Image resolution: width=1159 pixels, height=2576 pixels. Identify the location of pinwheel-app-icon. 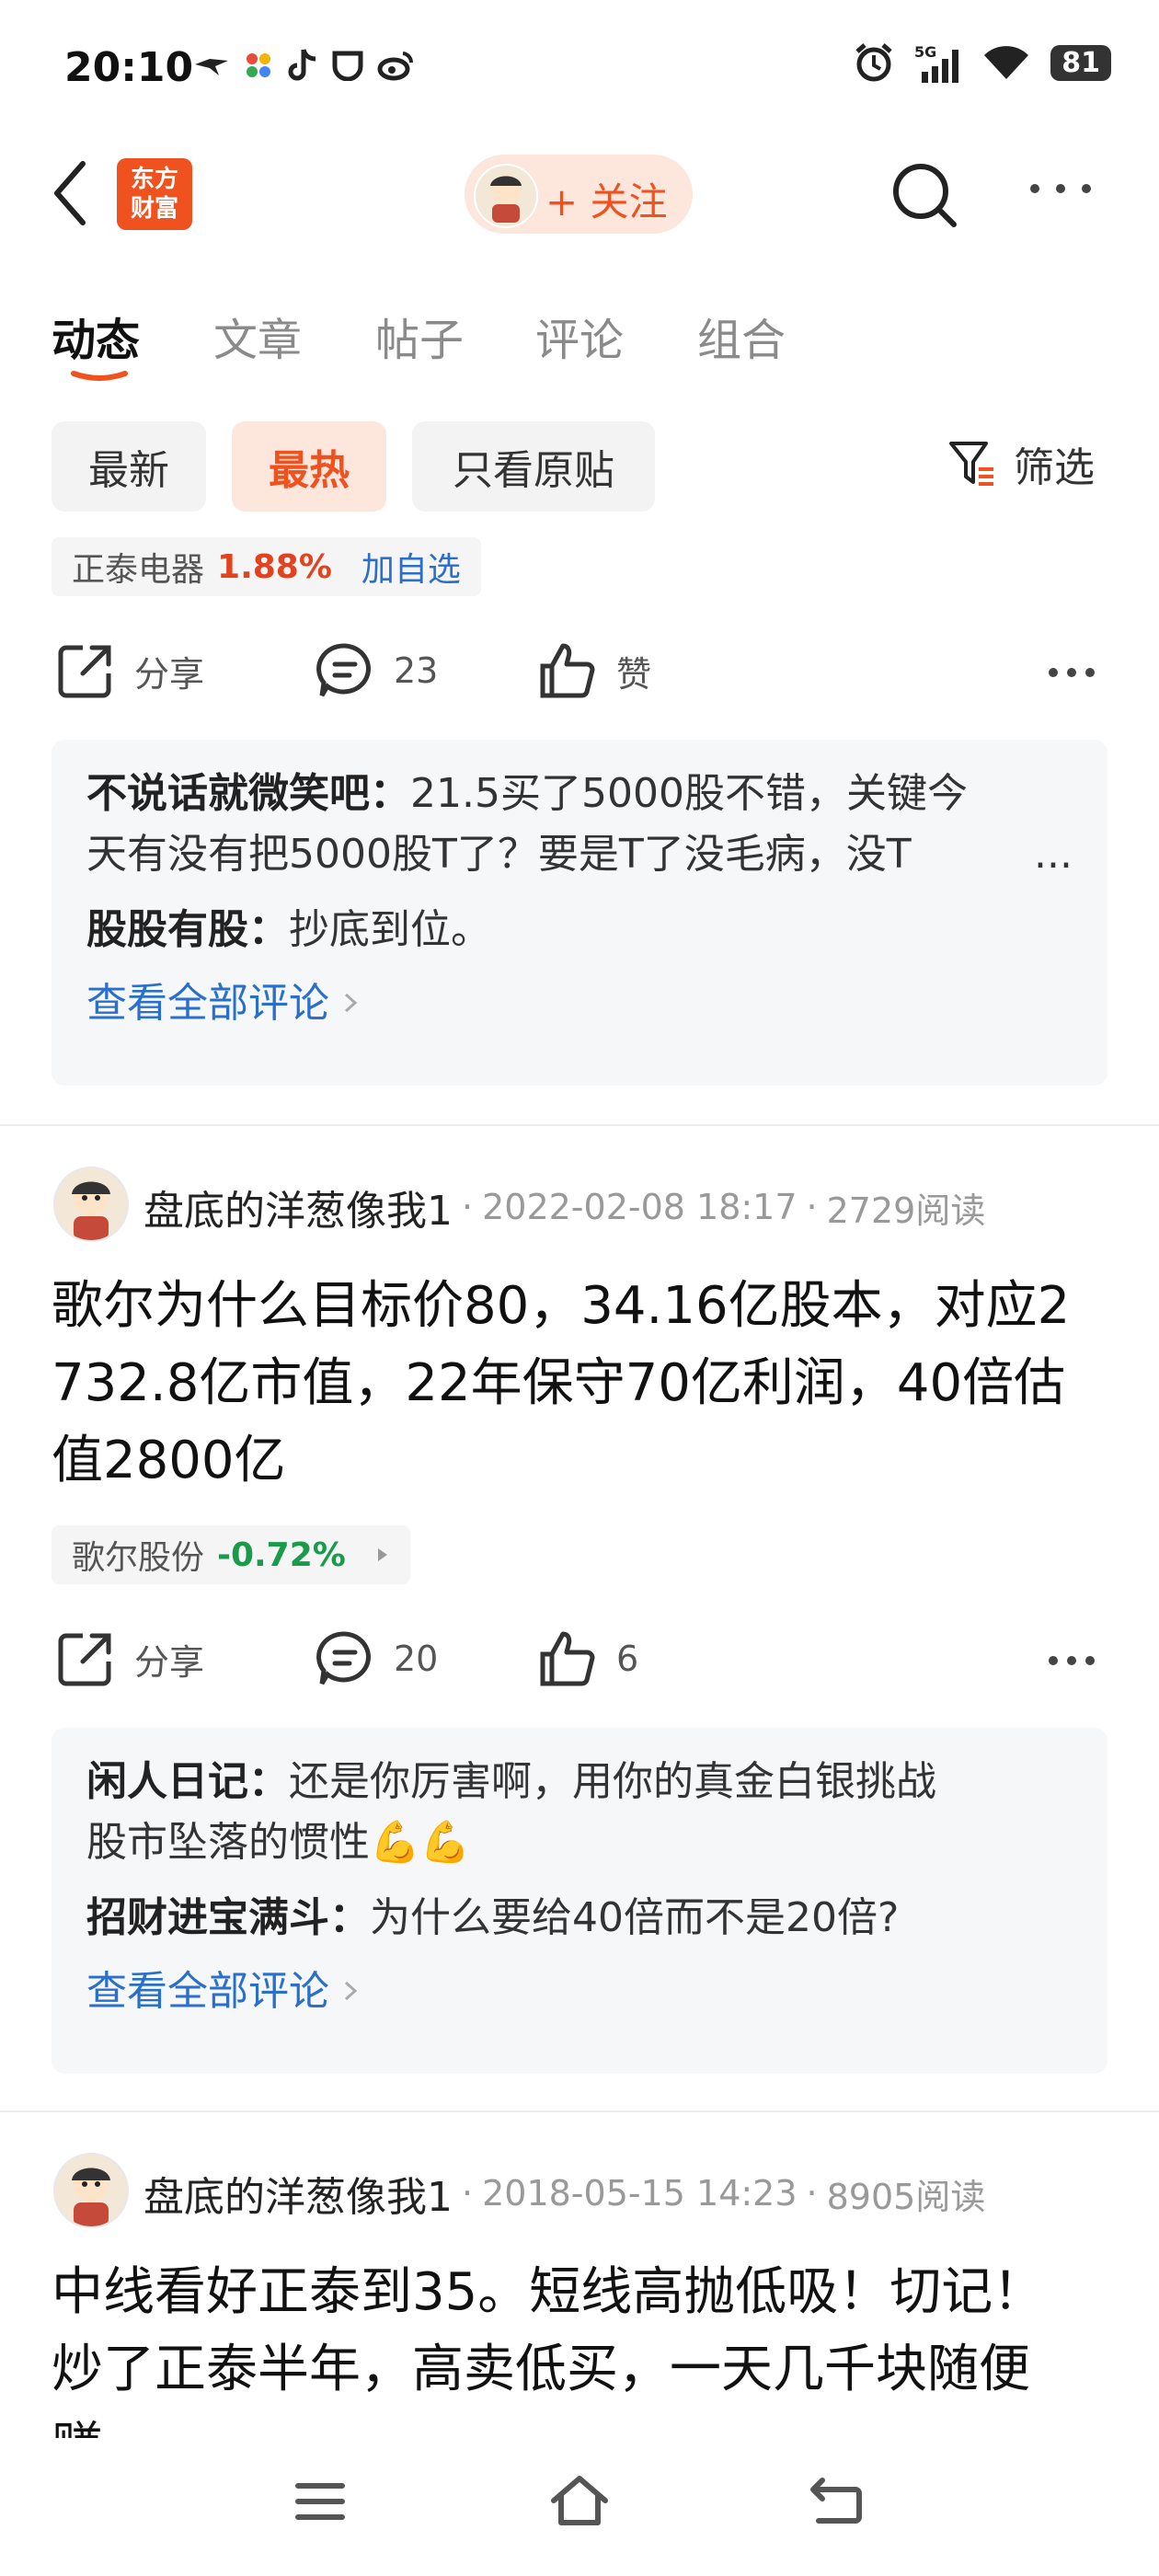
(258, 65).